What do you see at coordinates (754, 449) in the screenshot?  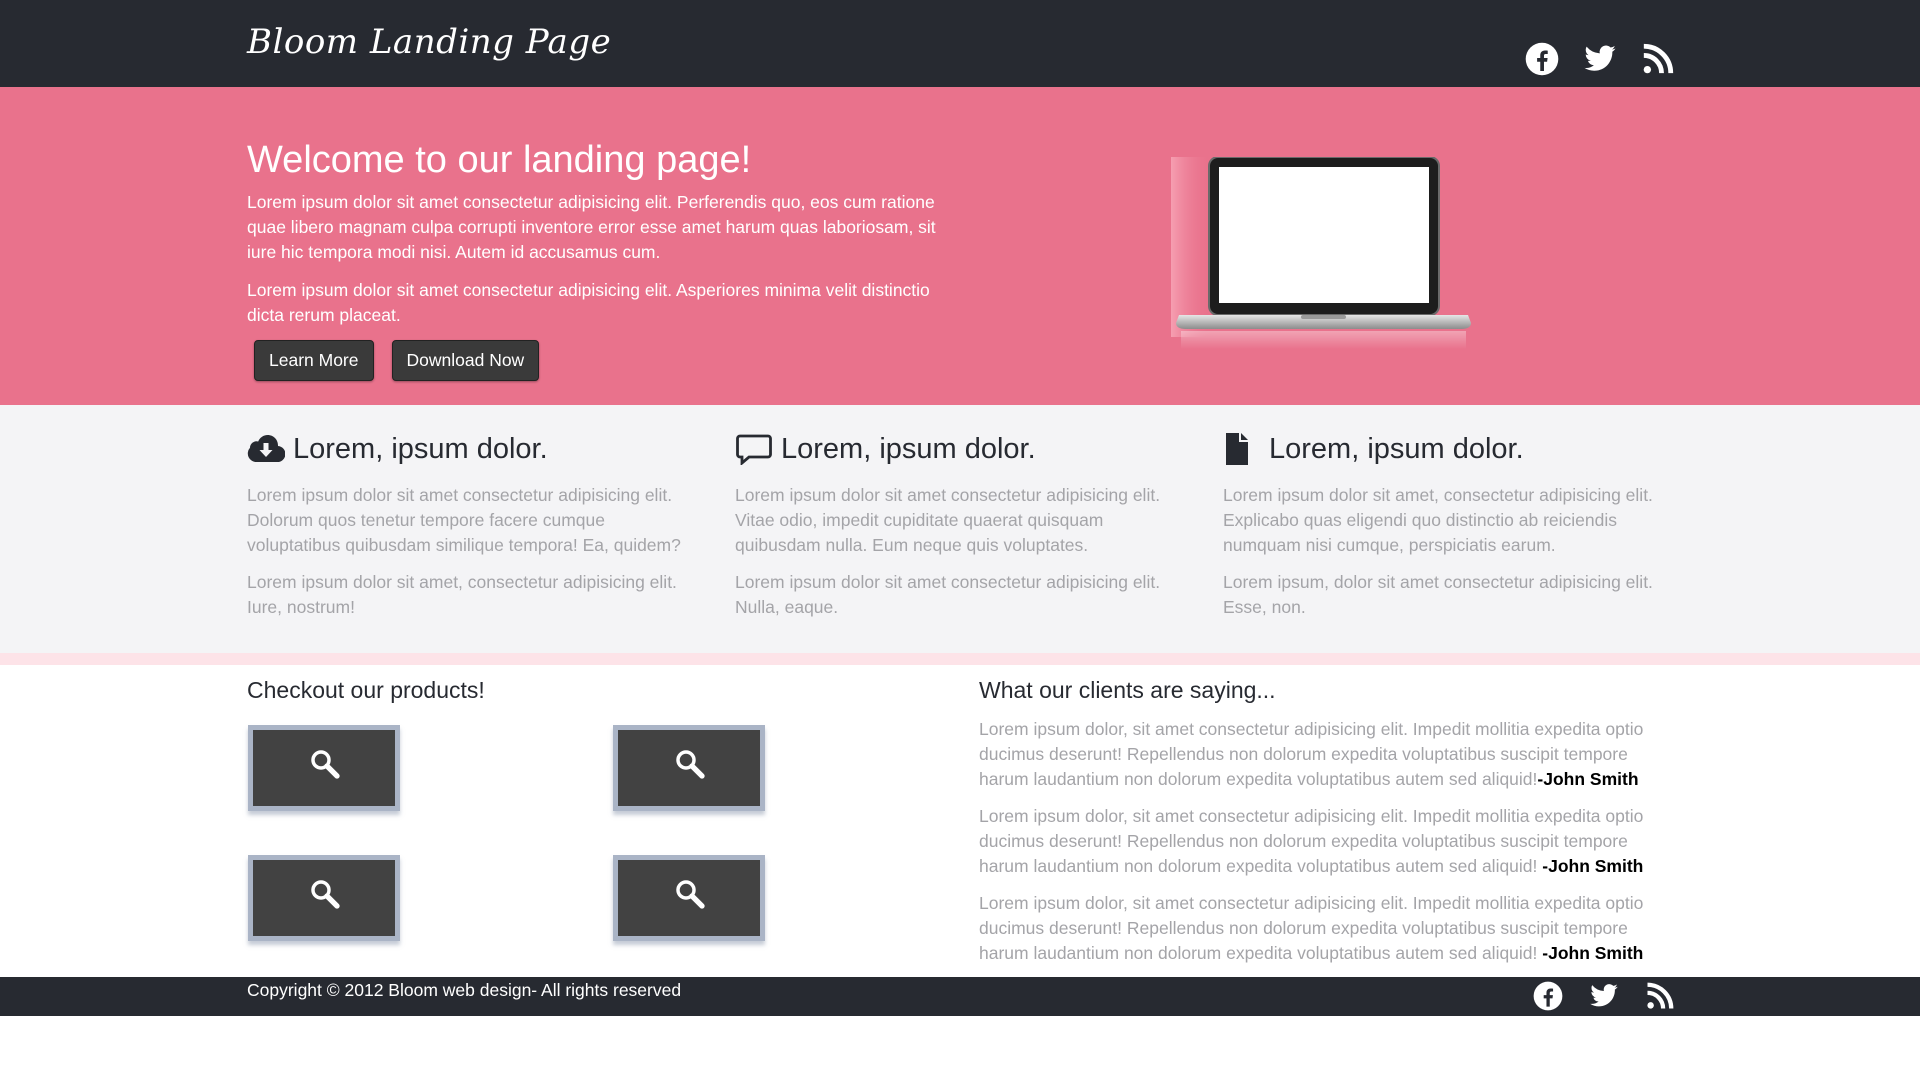 I see `comment-icon` at bounding box center [754, 449].